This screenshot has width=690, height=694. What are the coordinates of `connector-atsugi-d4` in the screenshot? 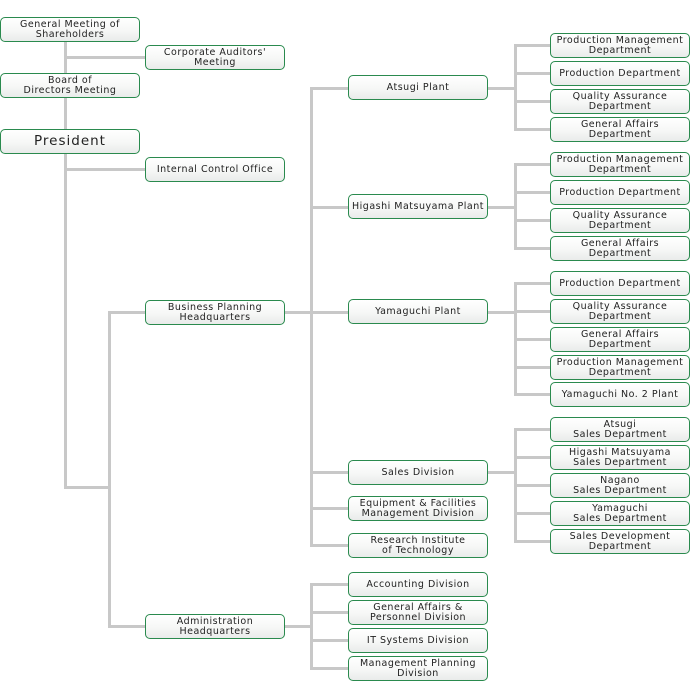 It's located at (532, 129).